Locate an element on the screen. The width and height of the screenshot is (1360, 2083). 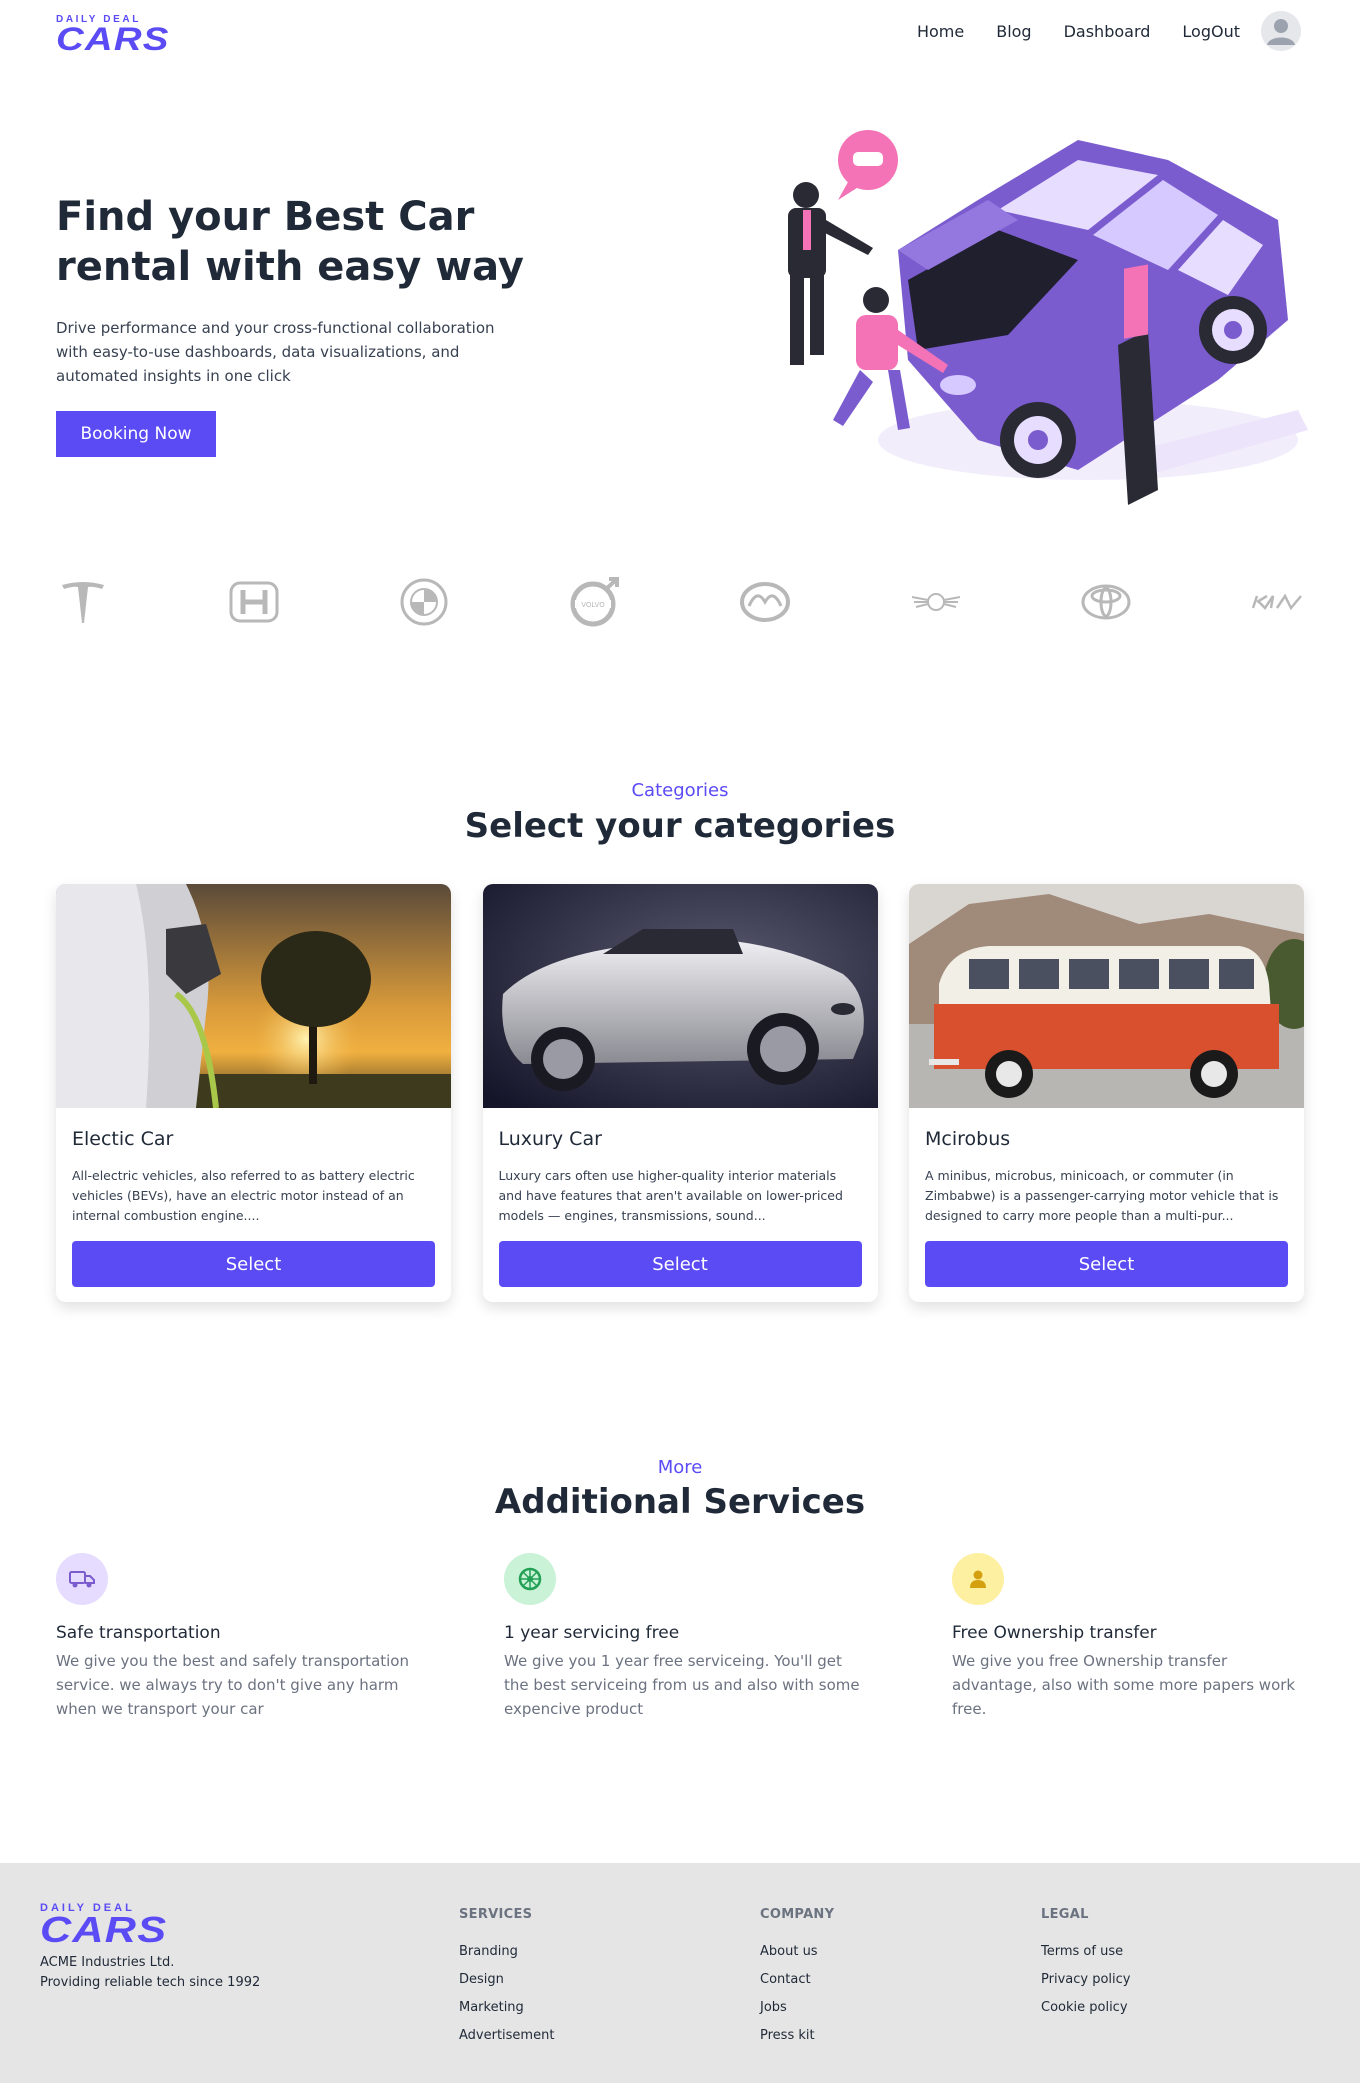
company-name: ACME Industries Ltd. is located at coordinates (107, 1962).